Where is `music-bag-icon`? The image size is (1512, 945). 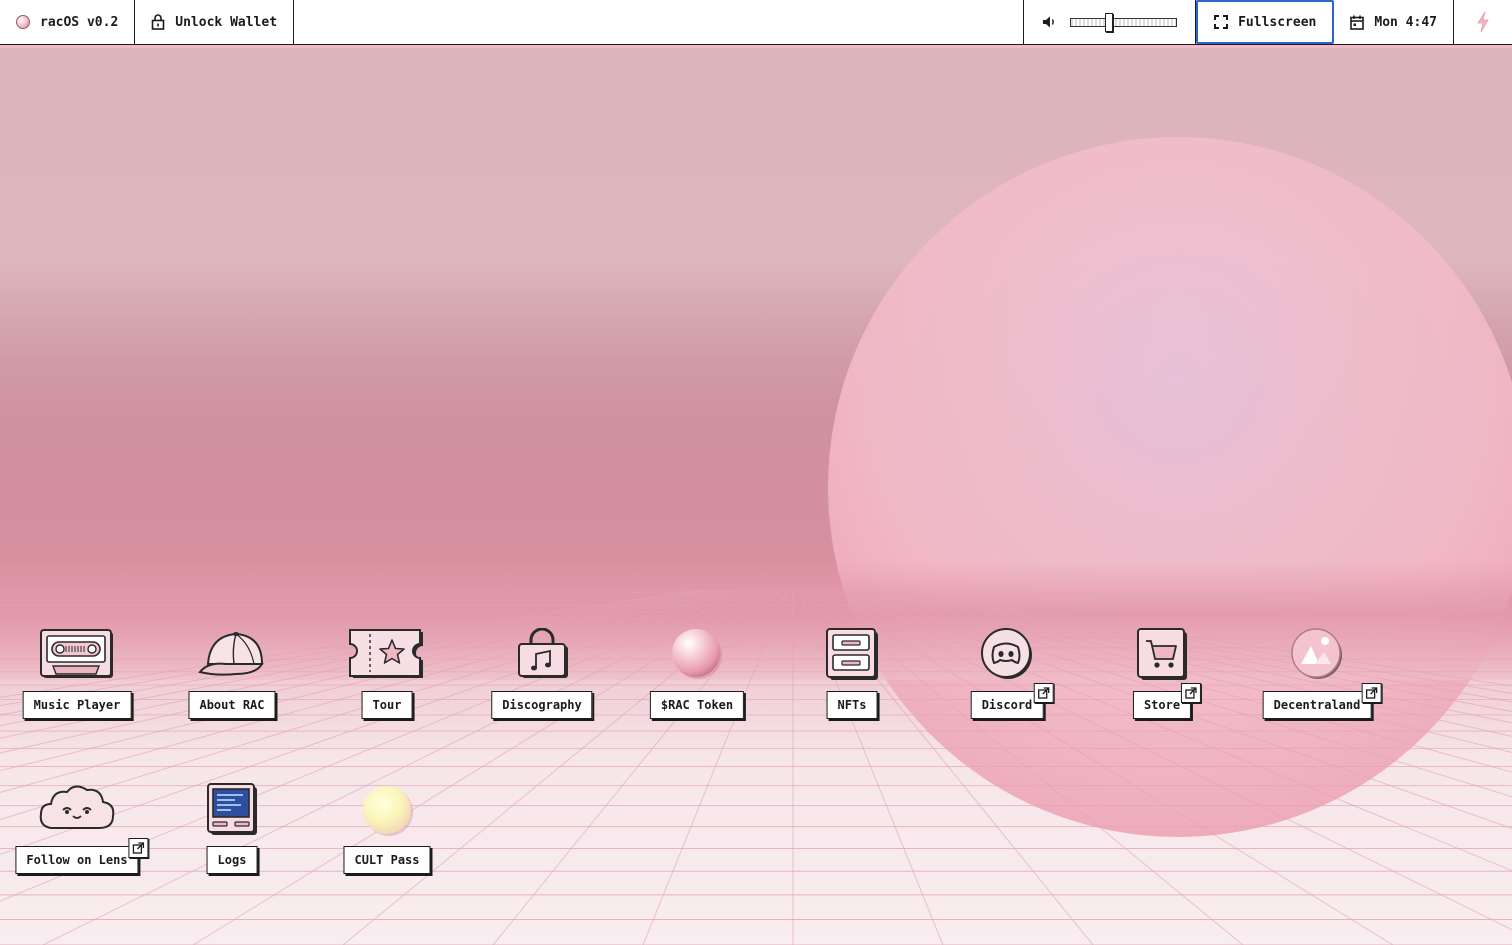 music-bag-icon is located at coordinates (542, 654).